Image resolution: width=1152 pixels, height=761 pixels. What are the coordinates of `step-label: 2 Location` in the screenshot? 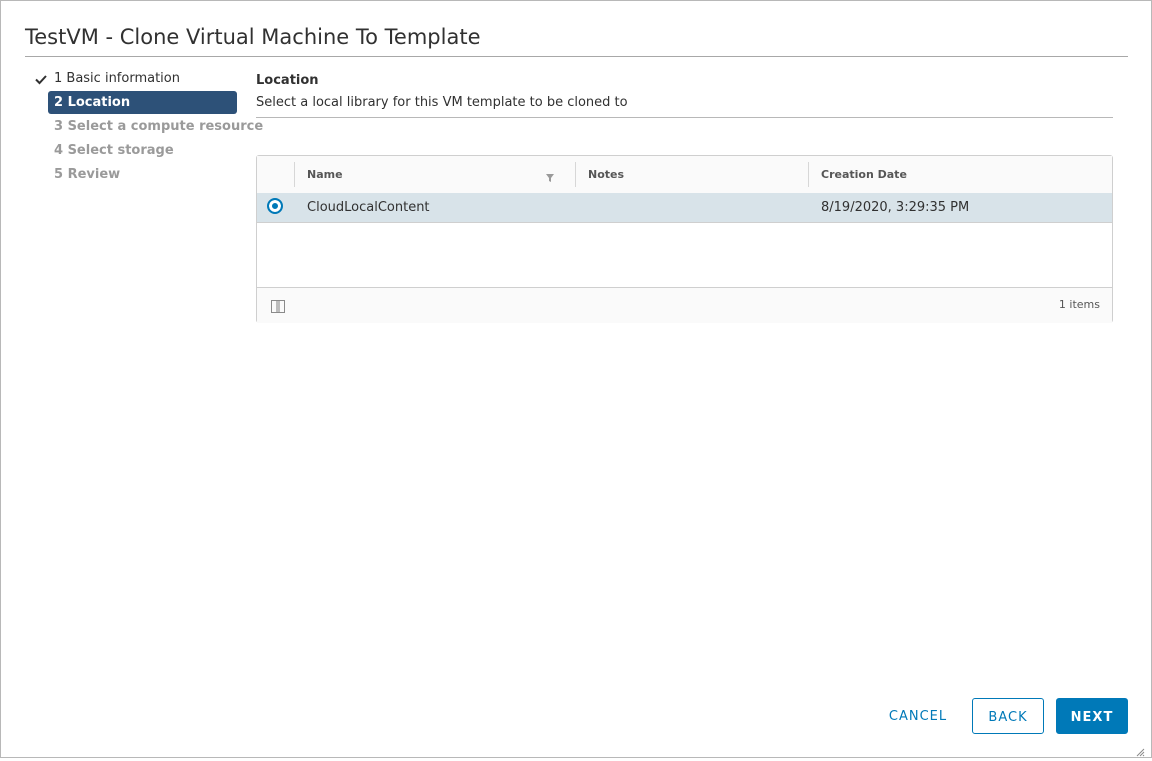 It's located at (92, 102).